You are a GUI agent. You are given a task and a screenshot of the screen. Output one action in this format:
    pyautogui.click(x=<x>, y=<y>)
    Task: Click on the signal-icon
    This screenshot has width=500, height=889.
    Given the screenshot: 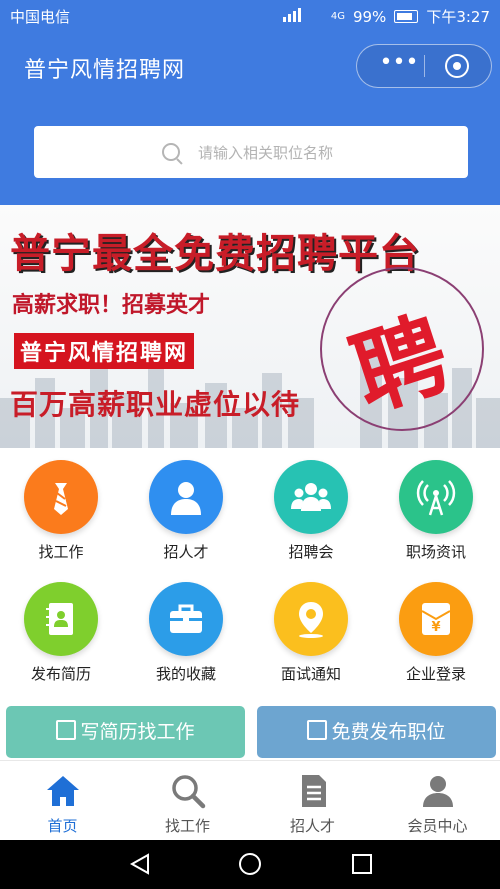 What is the action you would take?
    pyautogui.click(x=302, y=16)
    